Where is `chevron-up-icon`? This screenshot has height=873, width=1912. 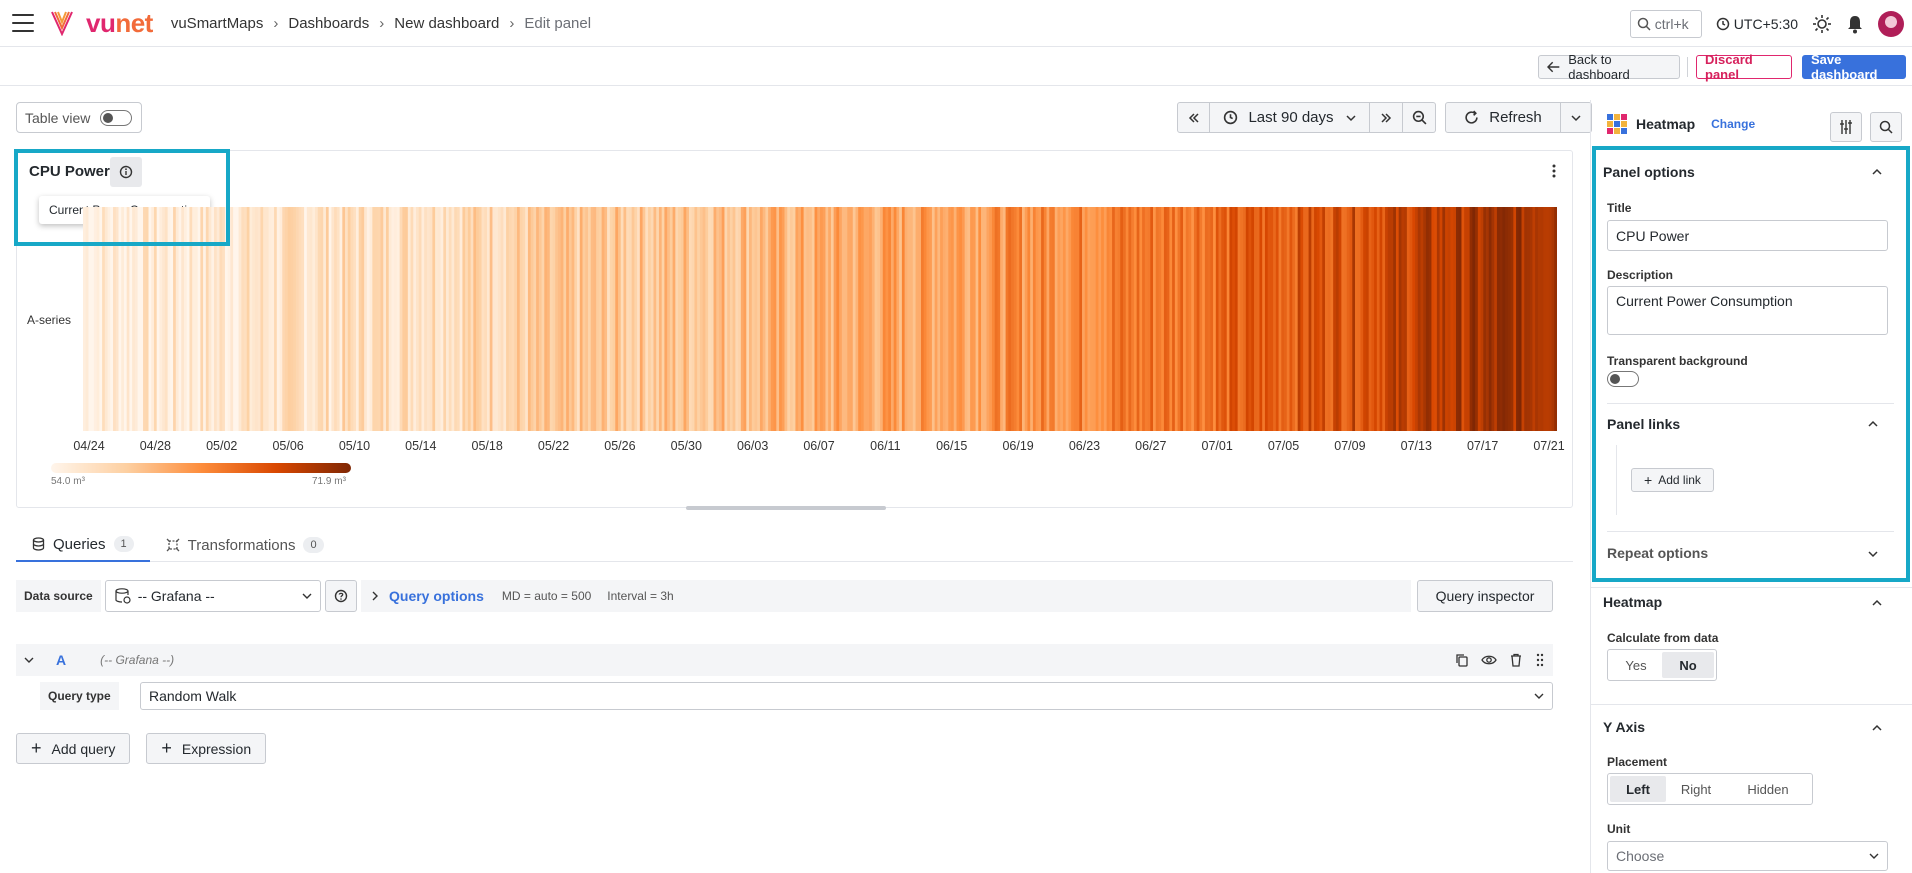
chevron-up-icon is located at coordinates (1877, 172).